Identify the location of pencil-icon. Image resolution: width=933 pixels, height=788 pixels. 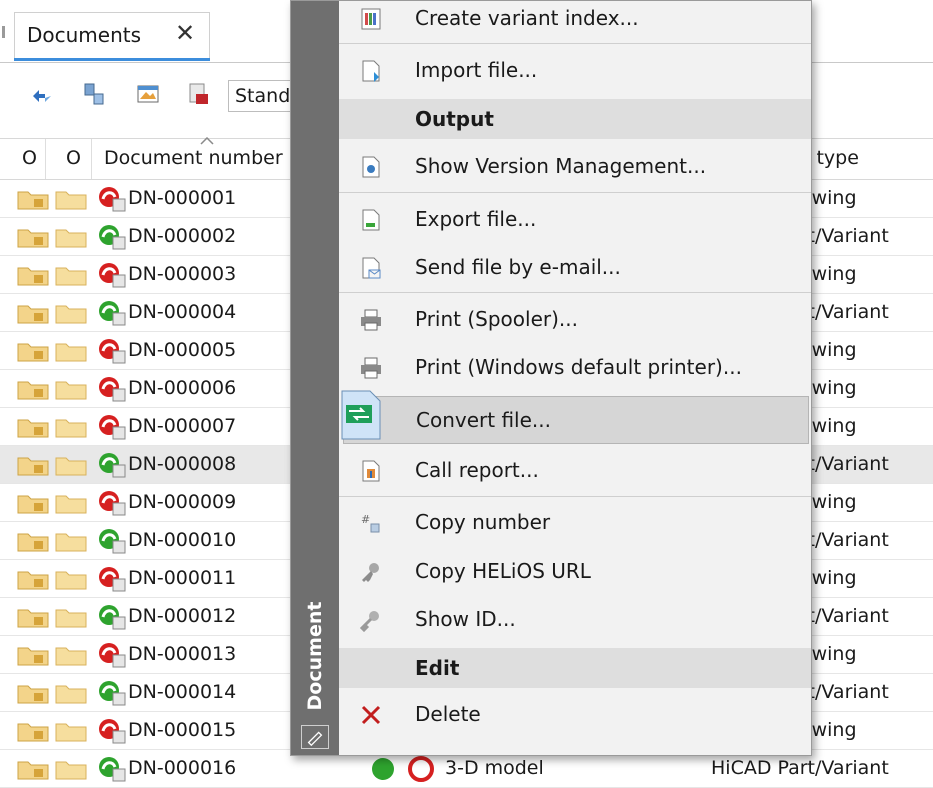
(315, 737).